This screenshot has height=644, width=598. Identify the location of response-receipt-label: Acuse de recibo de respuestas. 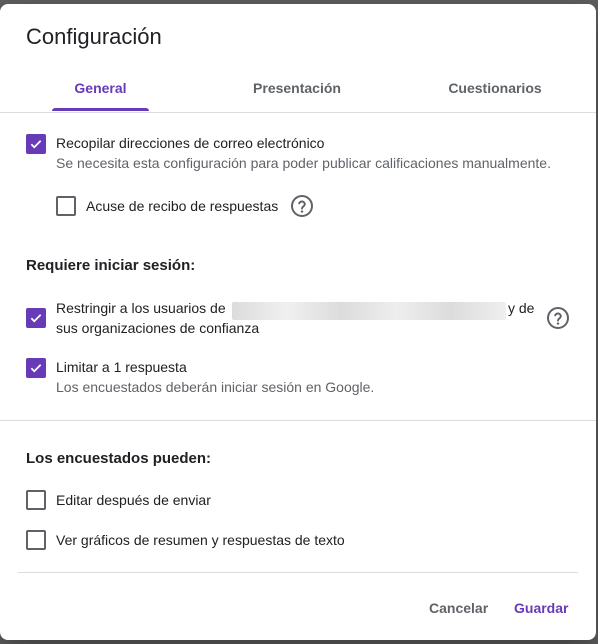
(182, 206).